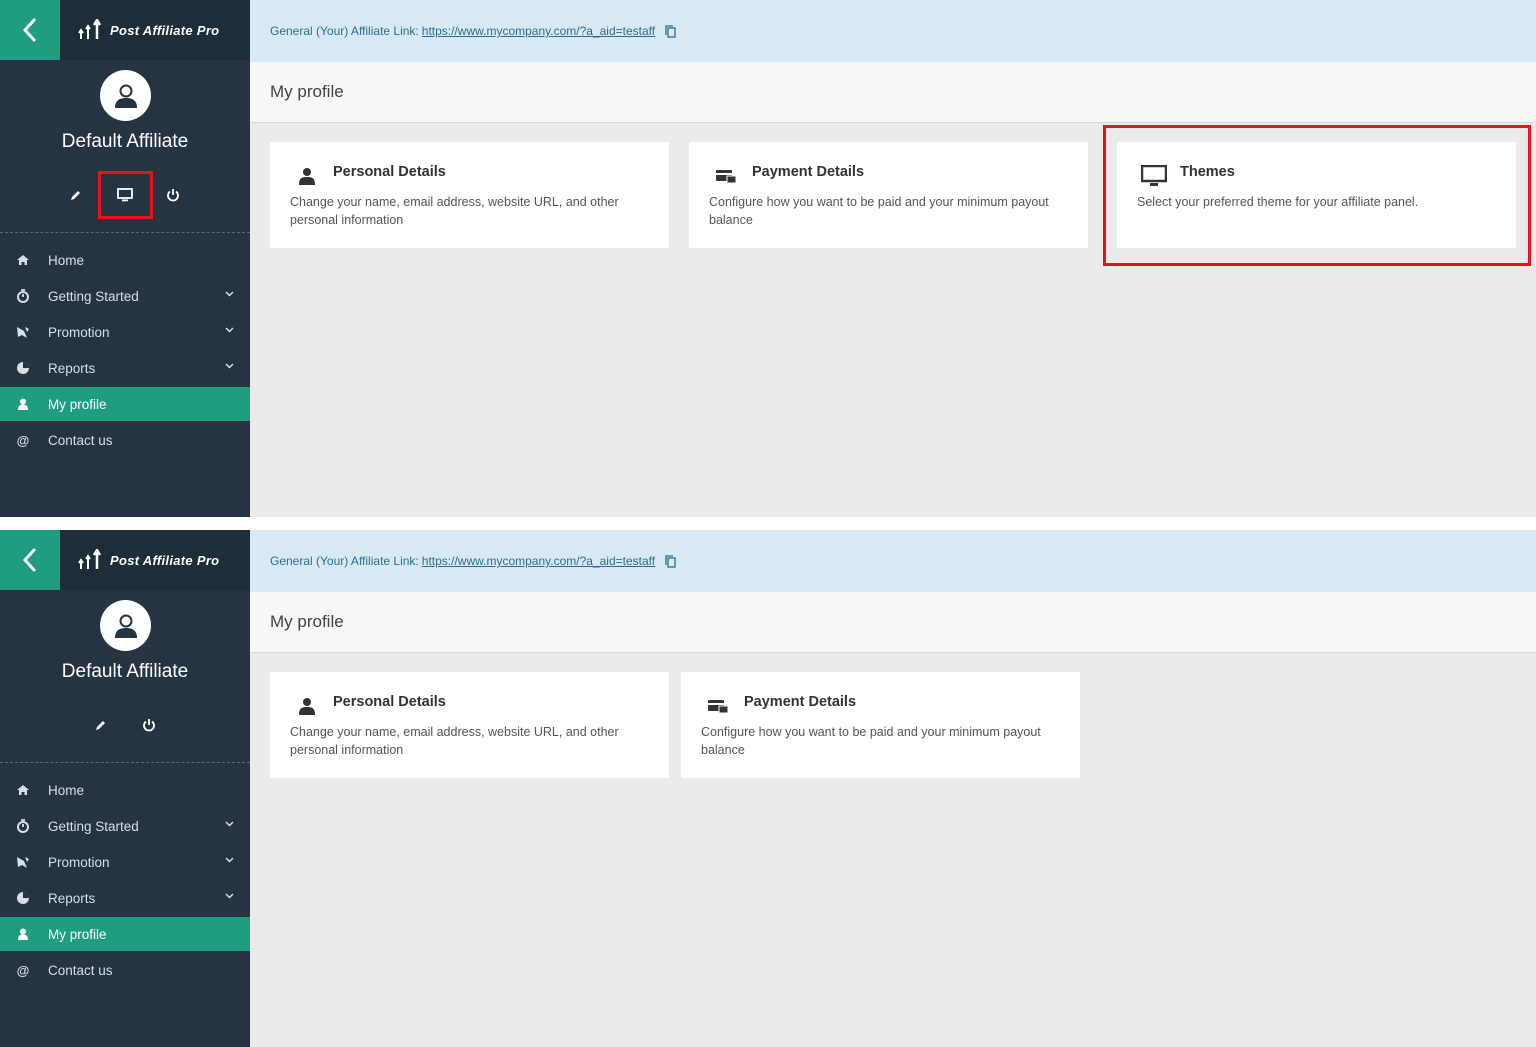  Describe the element at coordinates (125, 195) in the screenshot. I see `themes-button-highlight` at that location.